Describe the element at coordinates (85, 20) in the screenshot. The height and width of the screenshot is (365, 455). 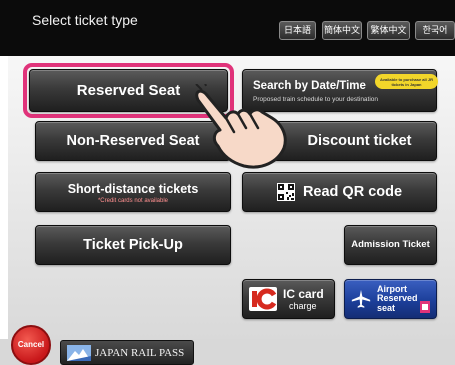
I see `page-title: Select ticket type` at that location.